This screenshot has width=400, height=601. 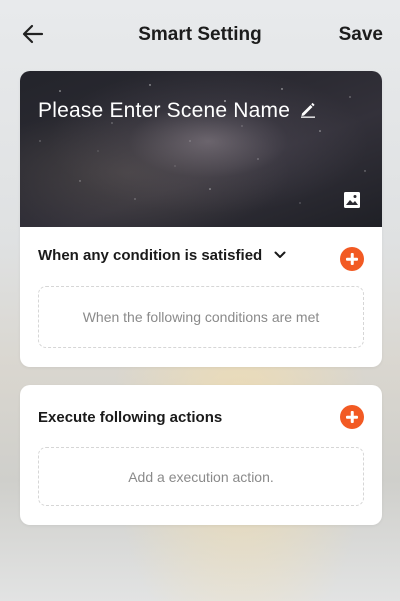 What do you see at coordinates (361, 35) in the screenshot?
I see `save-button: Save` at bounding box center [361, 35].